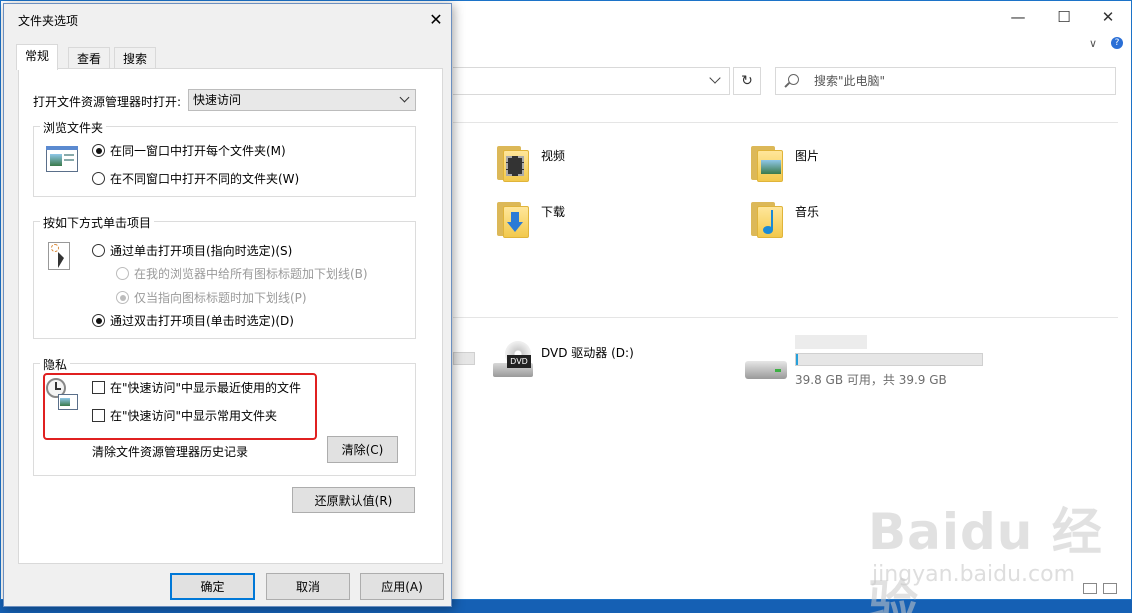  I want to click on clear-button: 清除(C), so click(362, 449).